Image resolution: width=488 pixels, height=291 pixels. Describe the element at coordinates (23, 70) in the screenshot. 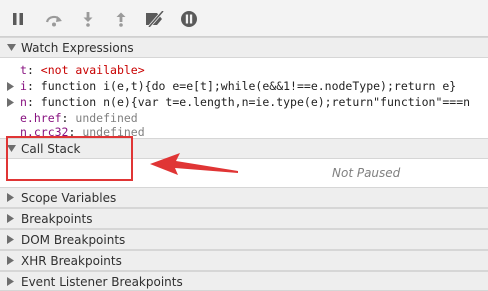

I see `watch-name: t` at that location.